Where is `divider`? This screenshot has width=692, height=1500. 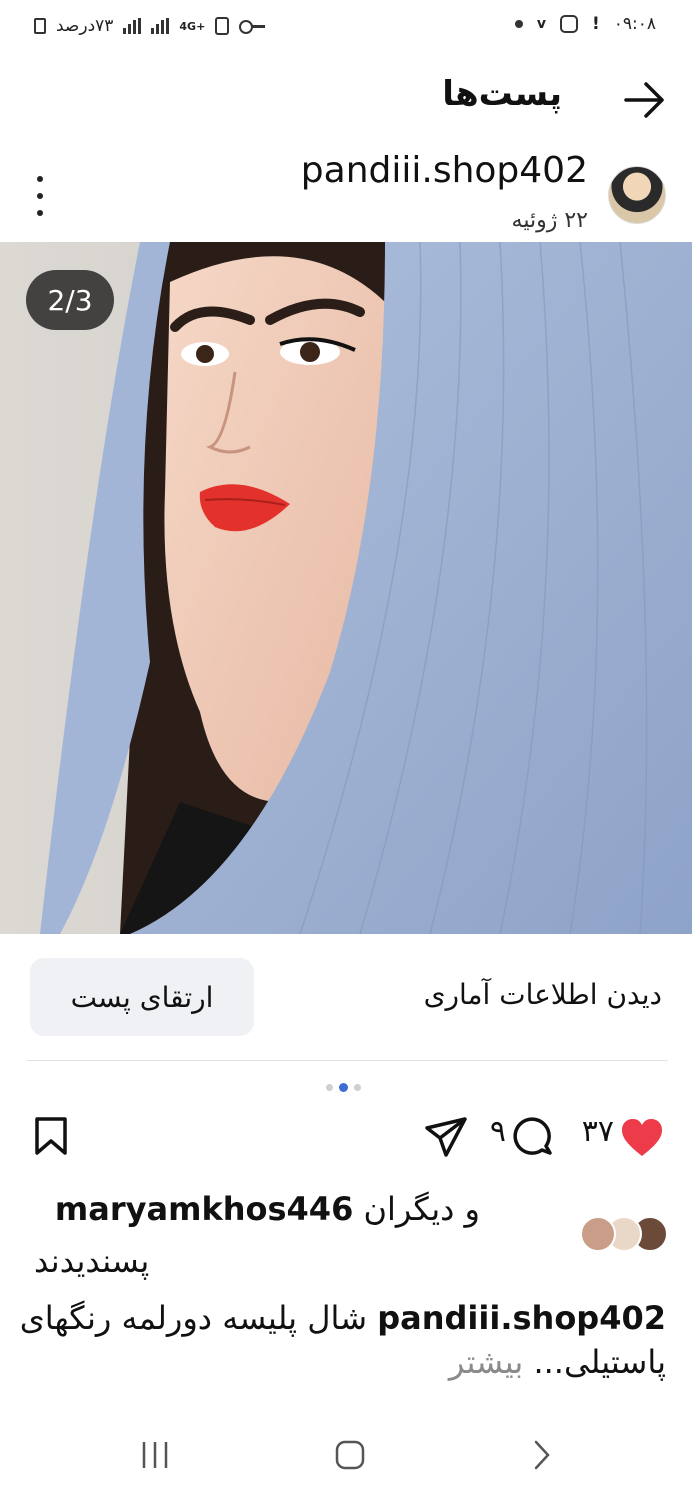 divider is located at coordinates (347, 1060).